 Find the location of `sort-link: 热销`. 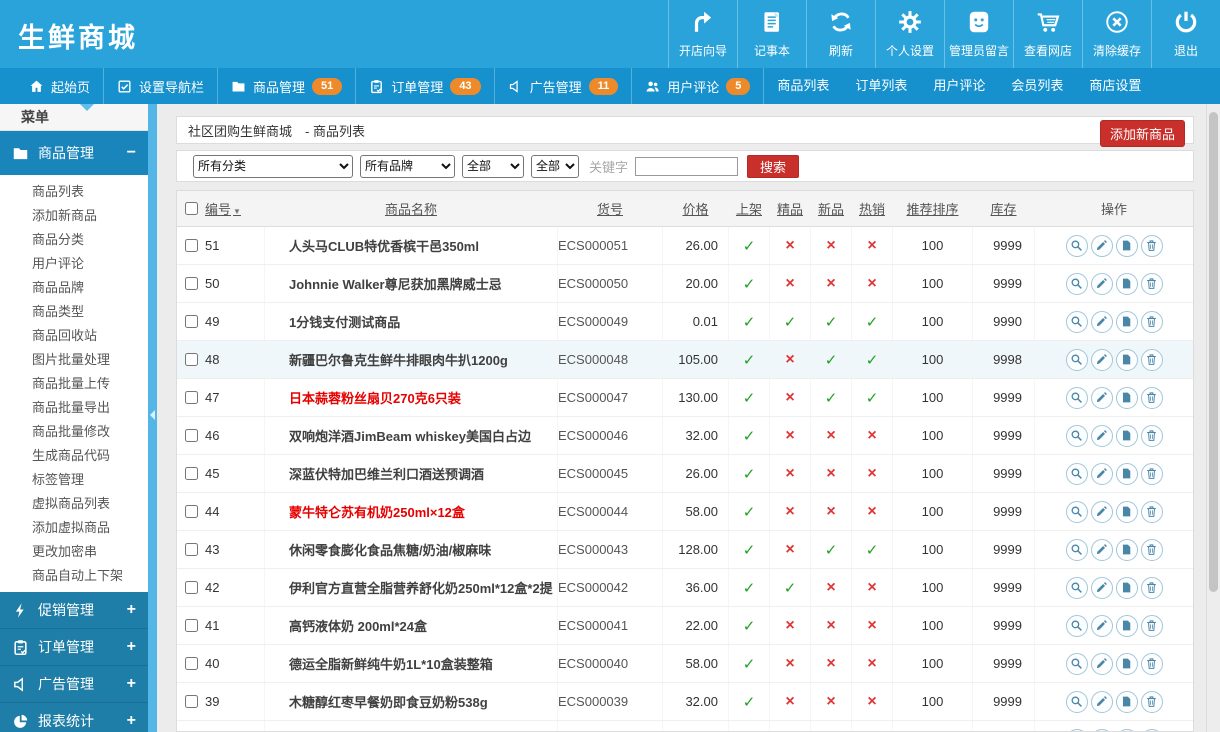

sort-link: 热销 is located at coordinates (872, 208).